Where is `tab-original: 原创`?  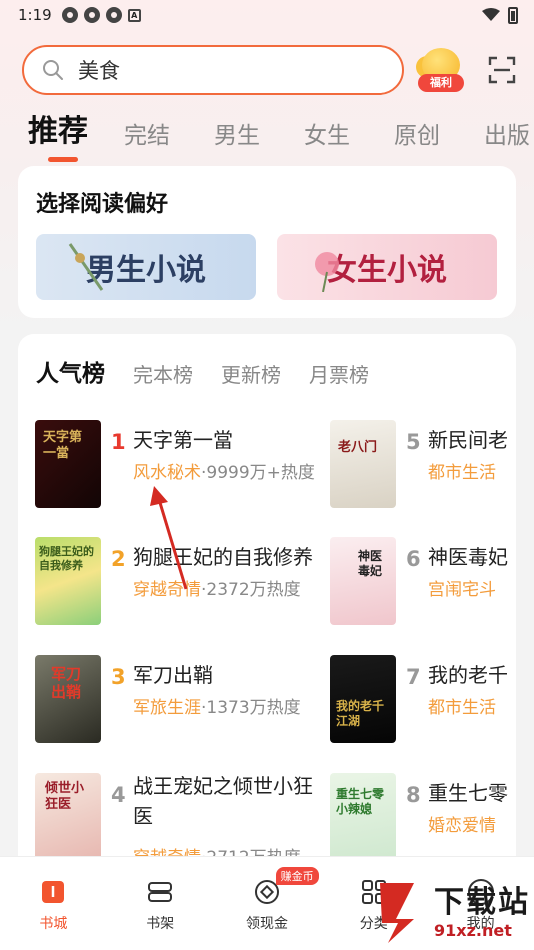
tab-original: 原创 is located at coordinates (417, 133).